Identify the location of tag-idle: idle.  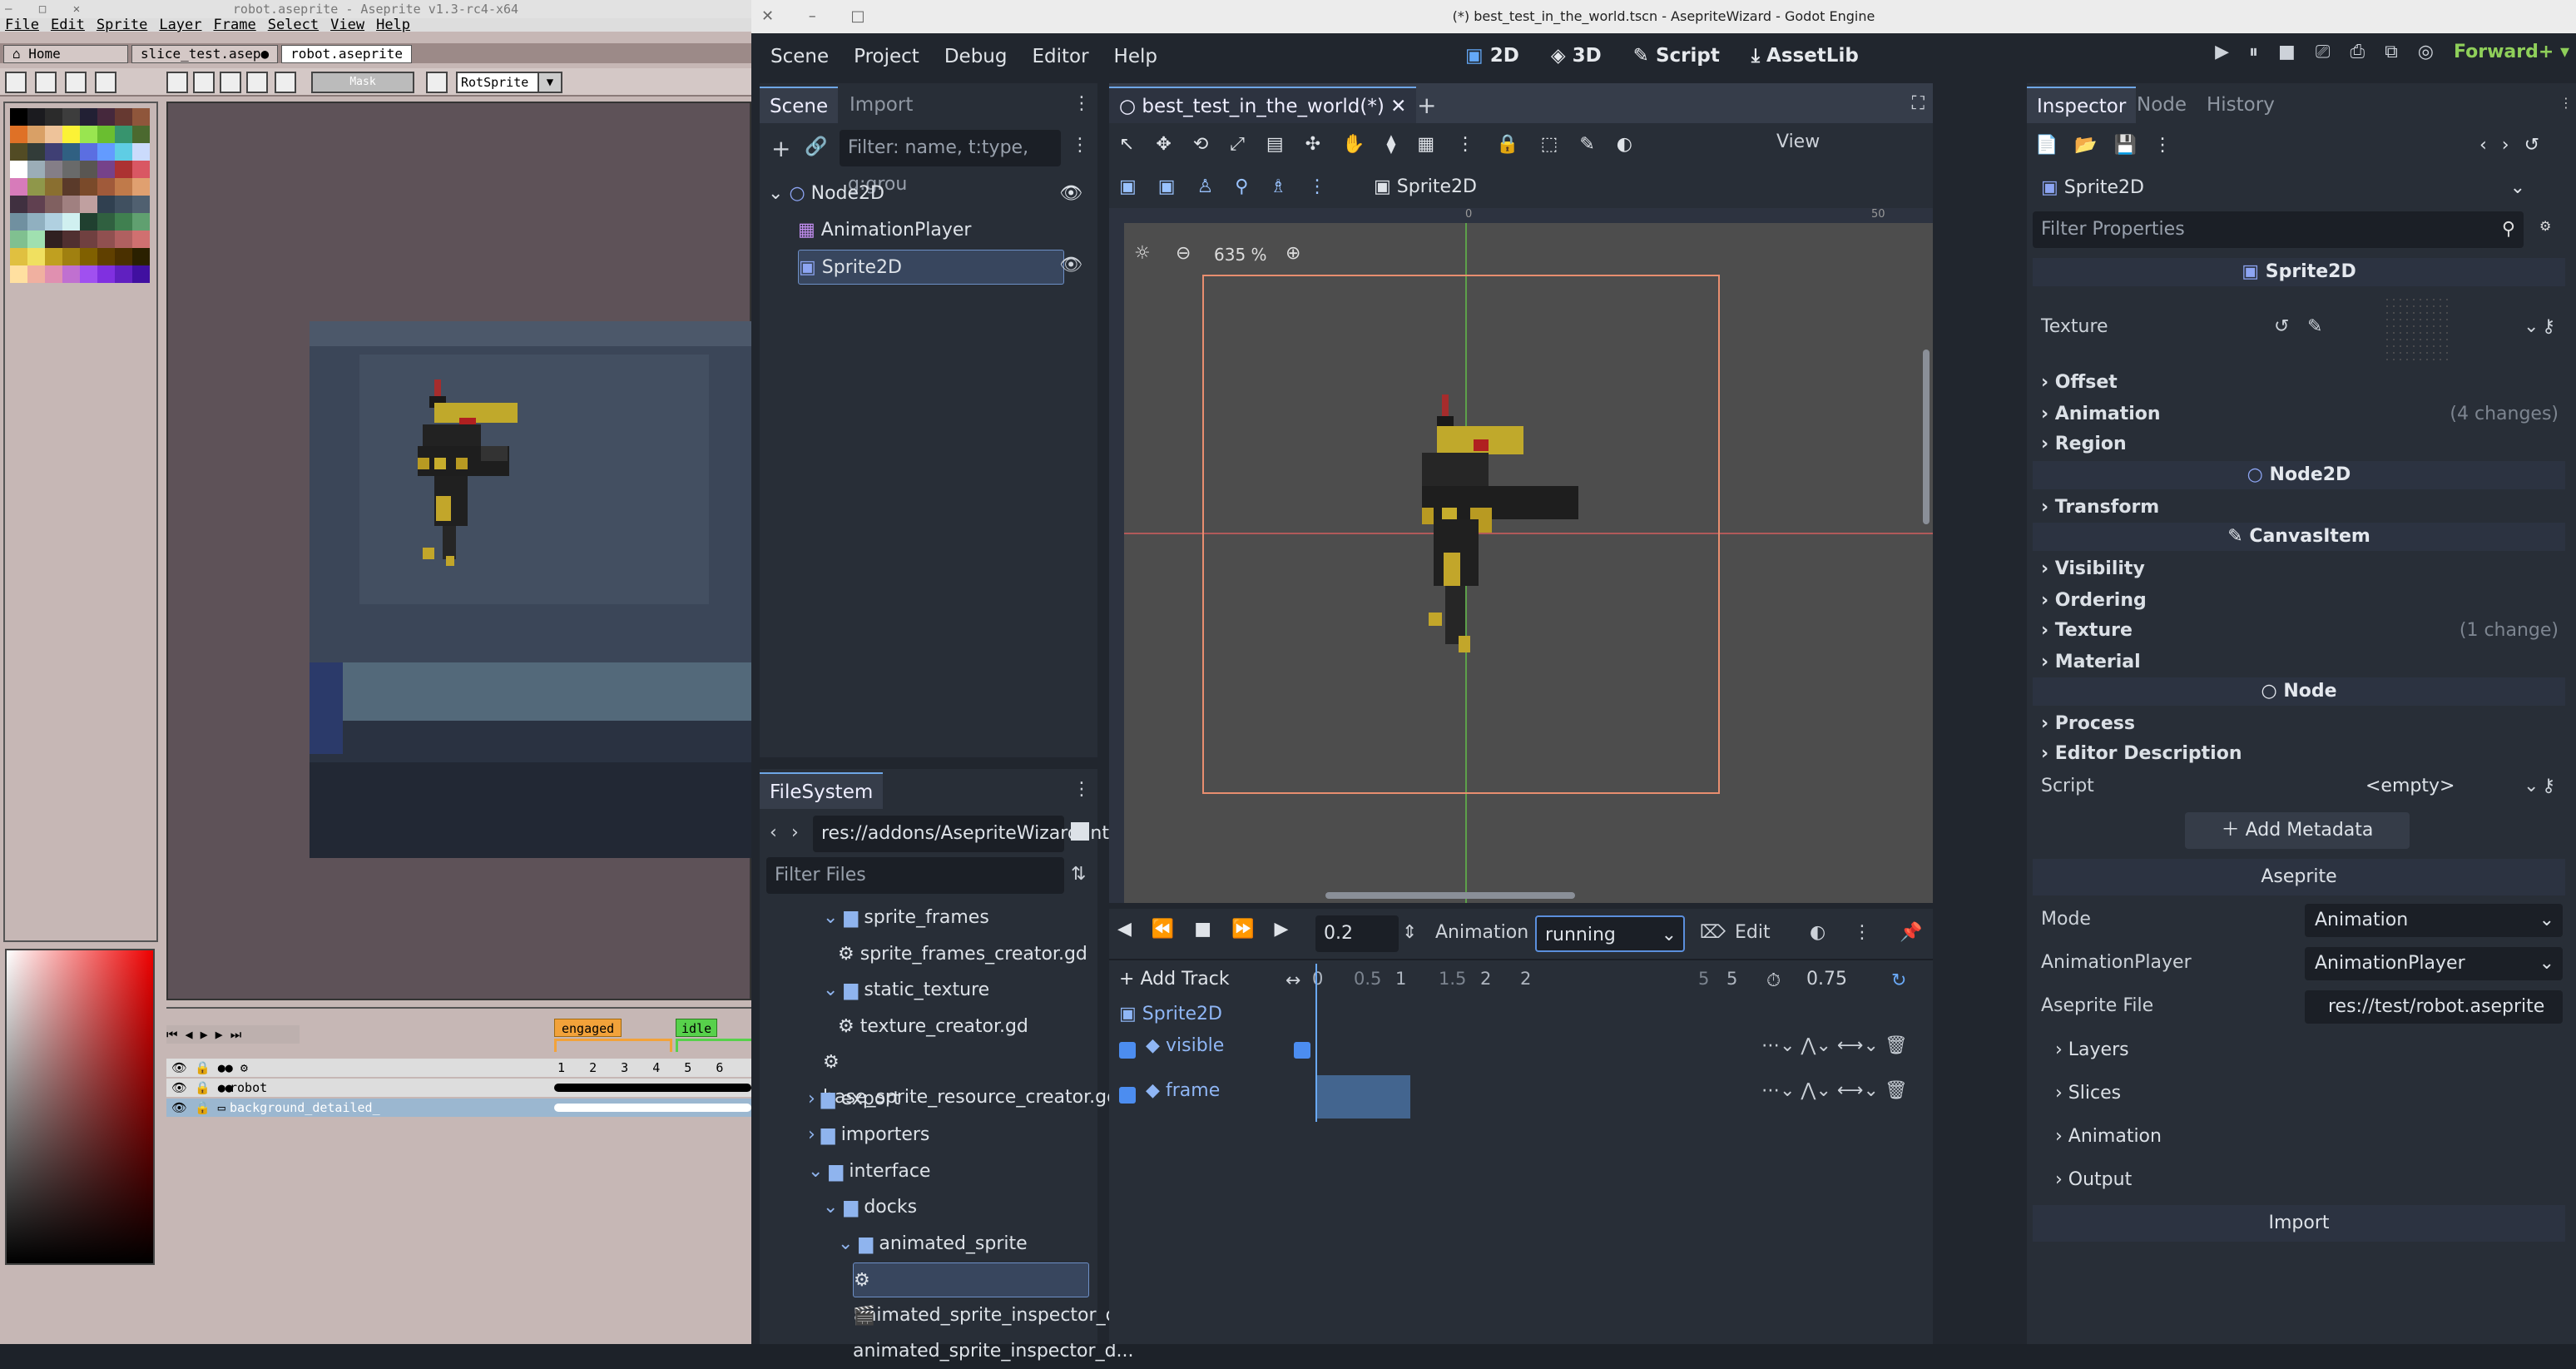
(697, 1028).